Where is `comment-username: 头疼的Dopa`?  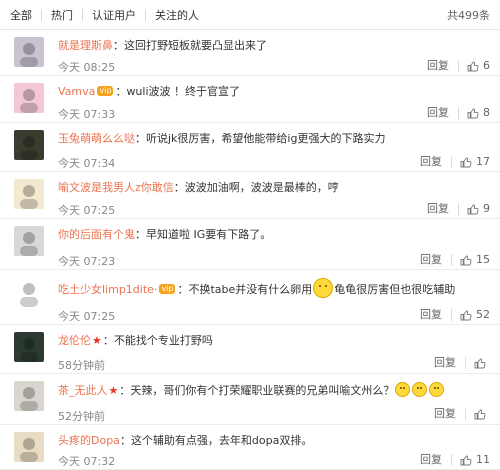
comment-username: 头疼的Dopa is located at coordinates (89, 440).